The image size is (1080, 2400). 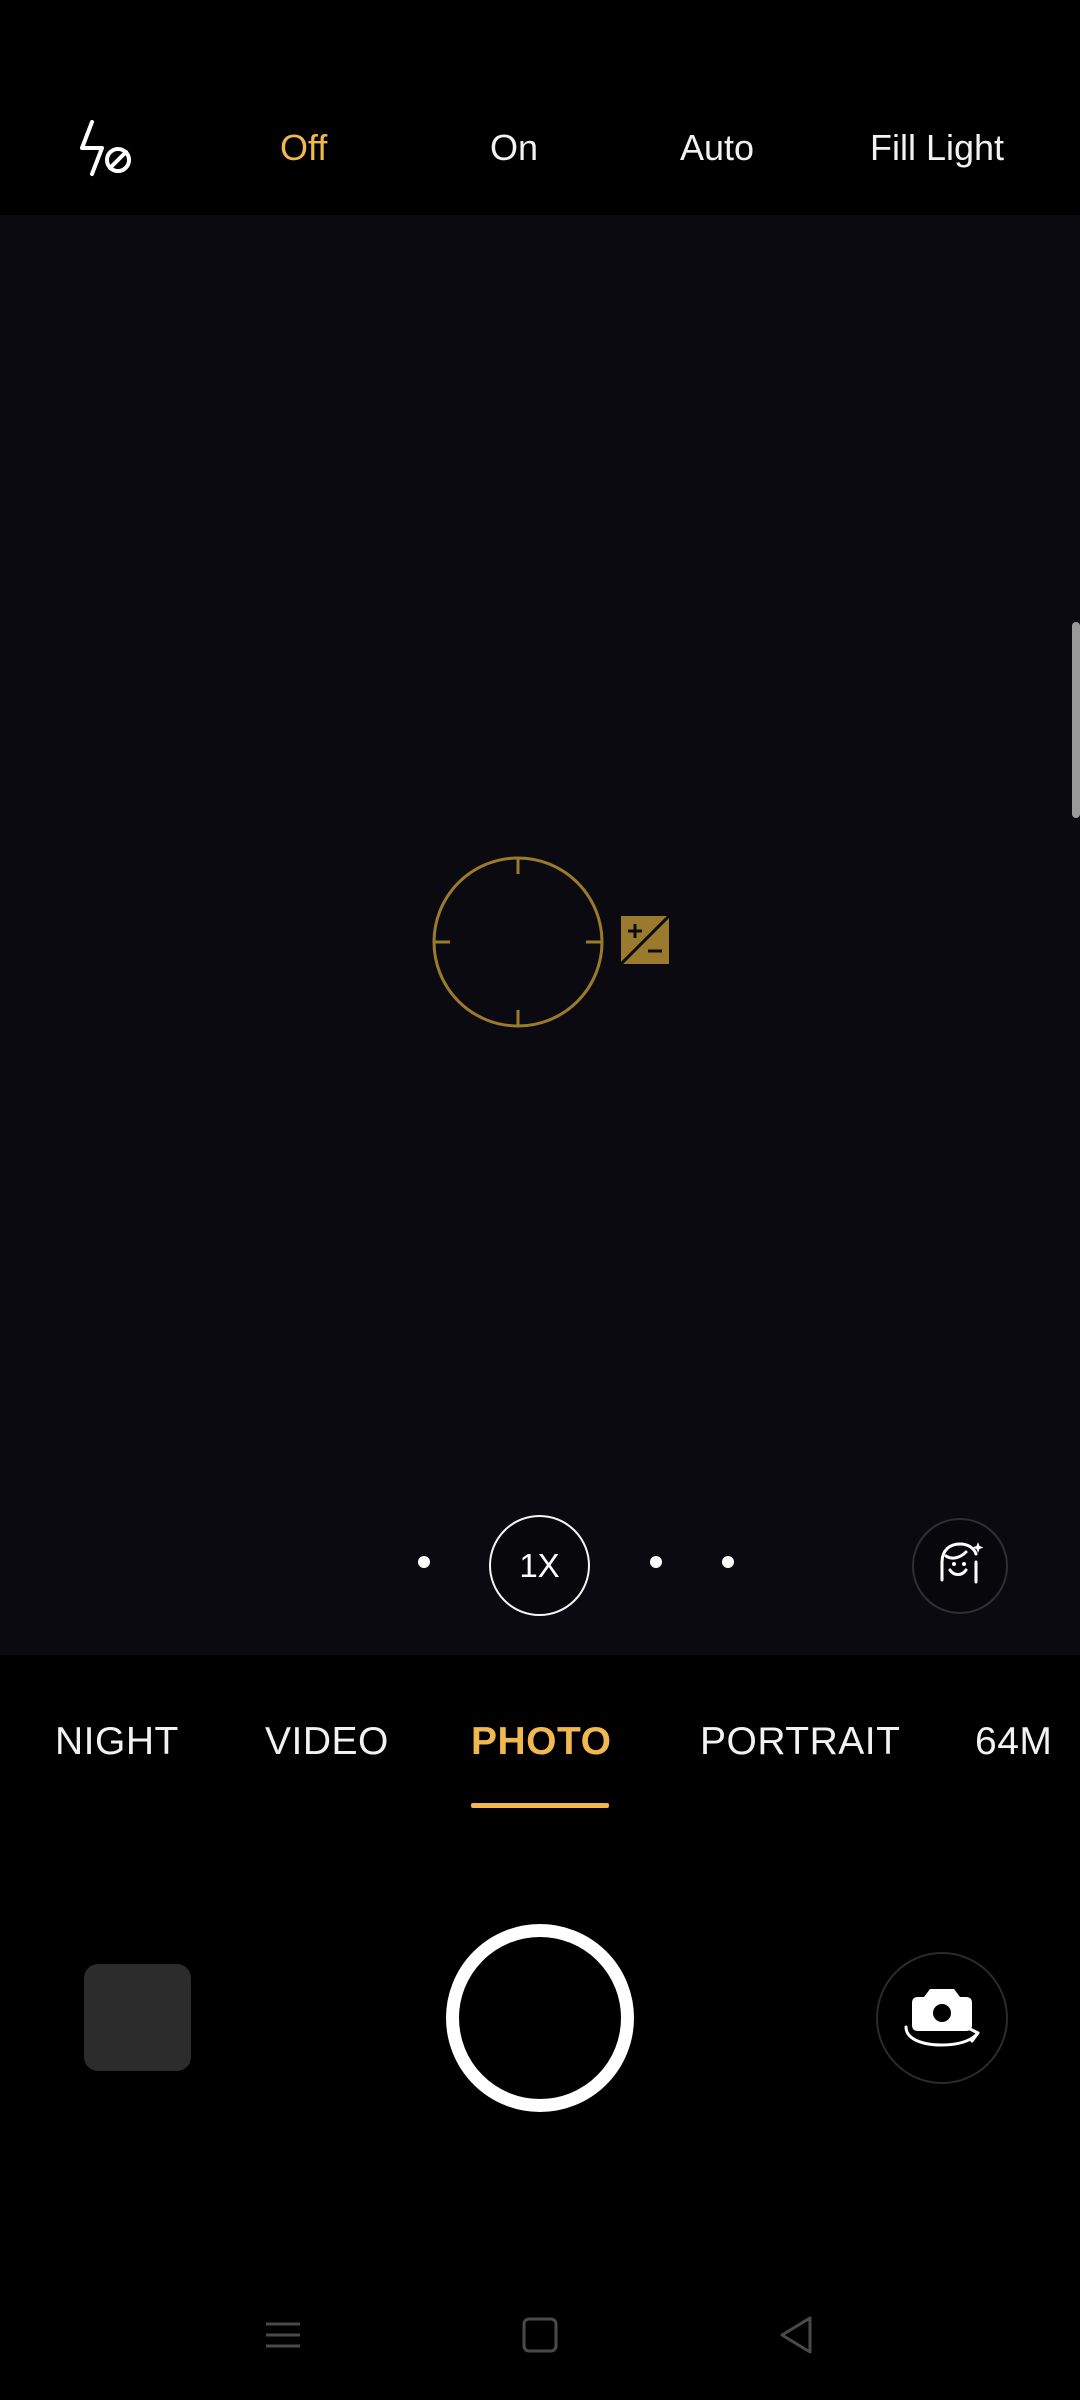 I want to click on flash-off-icon, so click(x=108, y=150).